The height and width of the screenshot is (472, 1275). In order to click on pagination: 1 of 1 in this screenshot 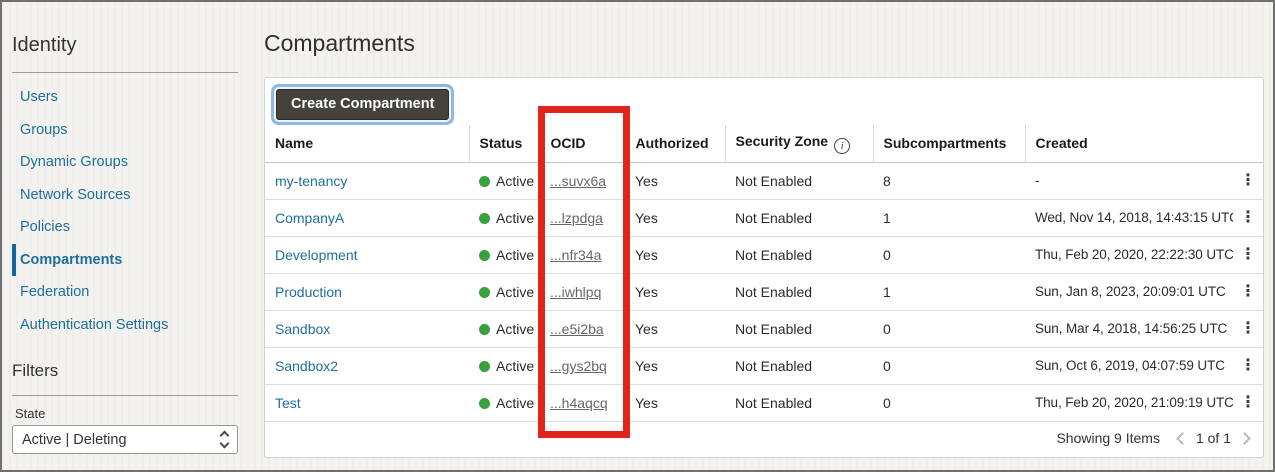, I will do `click(1213, 438)`.